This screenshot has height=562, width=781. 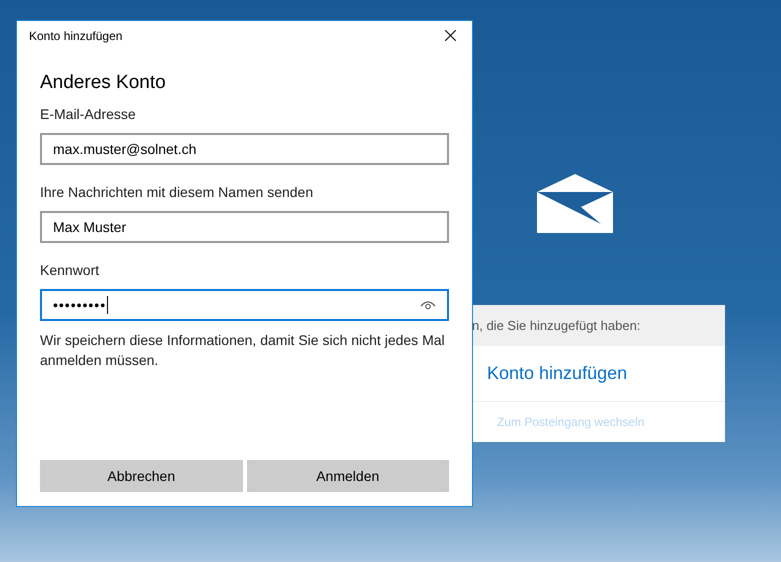 What do you see at coordinates (450, 35) in the screenshot?
I see `close-icon` at bounding box center [450, 35].